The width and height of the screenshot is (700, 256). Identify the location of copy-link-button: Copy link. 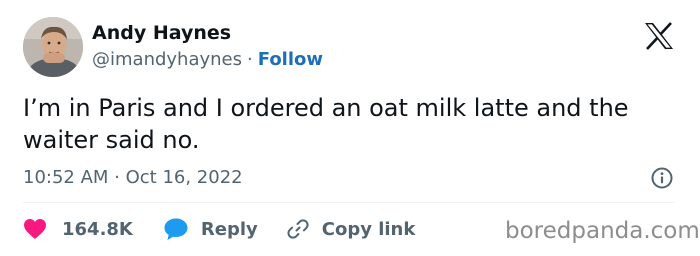
(351, 229).